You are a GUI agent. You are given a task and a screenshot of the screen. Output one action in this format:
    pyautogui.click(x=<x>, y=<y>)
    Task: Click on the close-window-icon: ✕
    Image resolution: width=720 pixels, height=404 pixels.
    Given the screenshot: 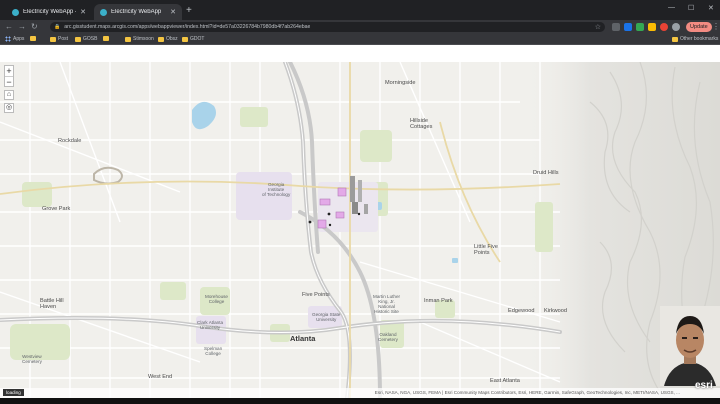 What is the action you would take?
    pyautogui.click(x=711, y=8)
    